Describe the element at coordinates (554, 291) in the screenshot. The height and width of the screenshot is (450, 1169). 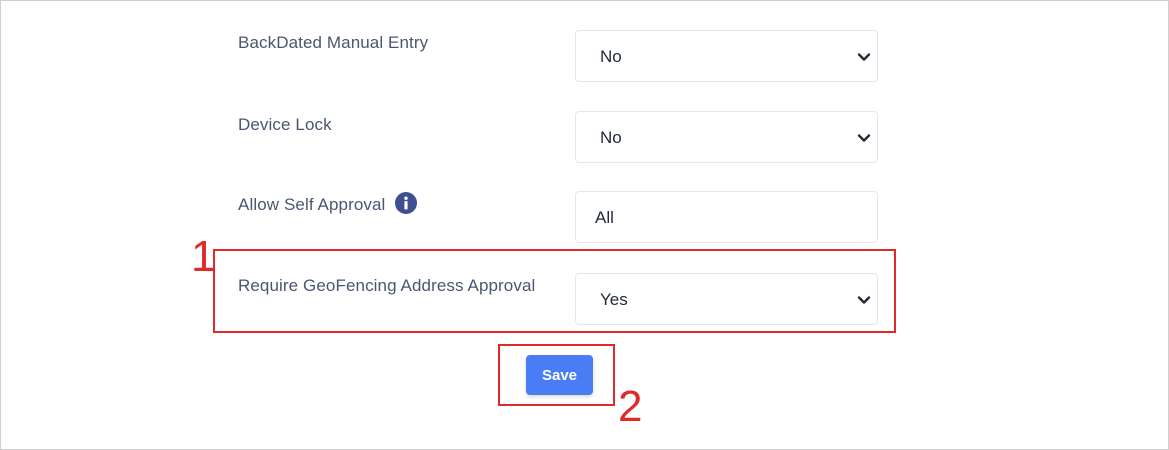
I see `step-1-highlight-box` at that location.